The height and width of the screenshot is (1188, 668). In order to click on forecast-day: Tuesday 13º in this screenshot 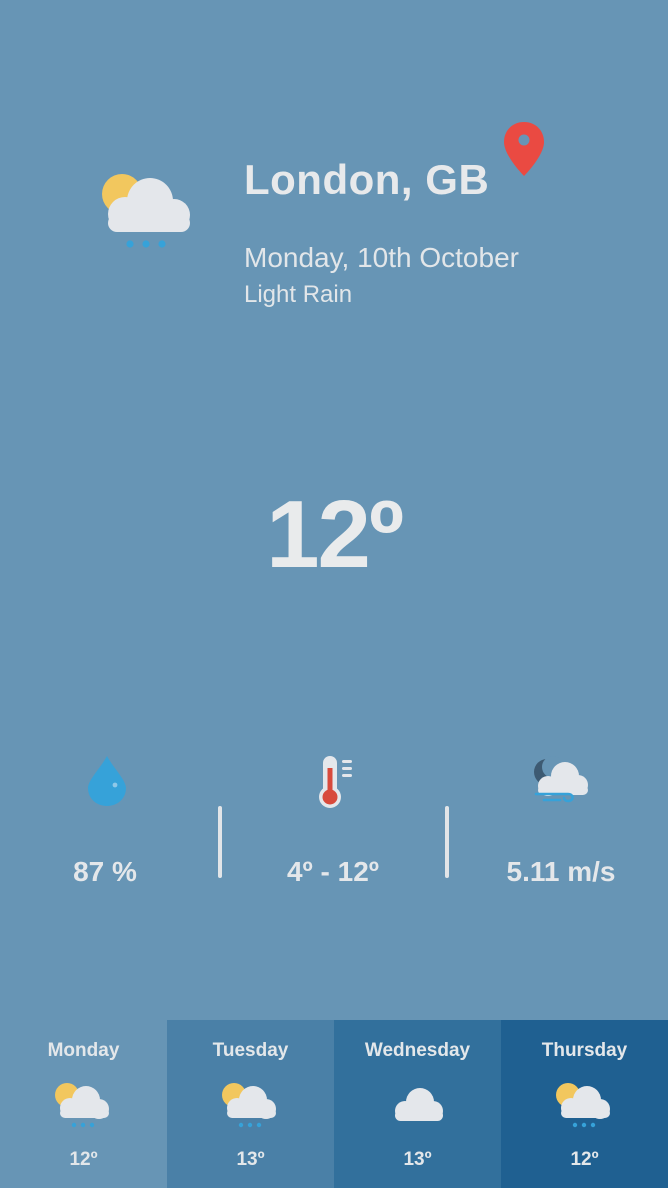, I will do `click(250, 1104)`.